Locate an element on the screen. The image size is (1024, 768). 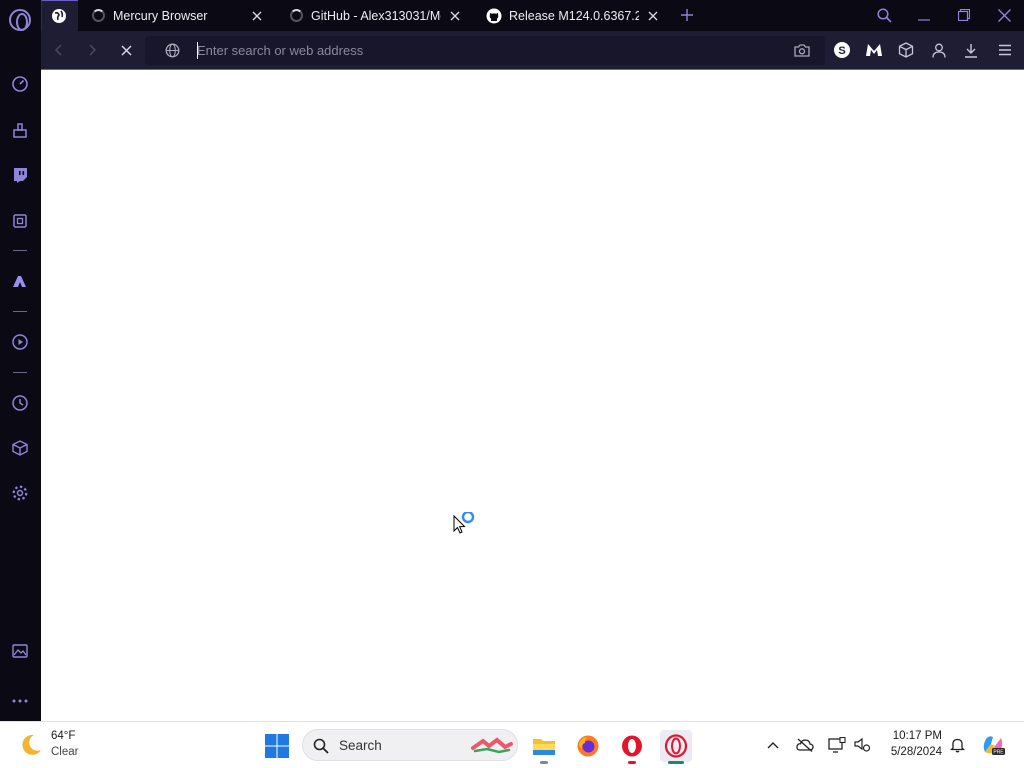
bell-icon is located at coordinates (957, 745).